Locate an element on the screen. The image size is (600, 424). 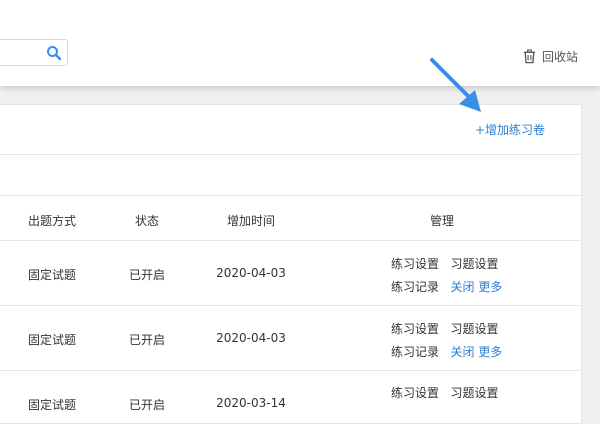
row-date: 2020-03-14 is located at coordinates (251, 403).